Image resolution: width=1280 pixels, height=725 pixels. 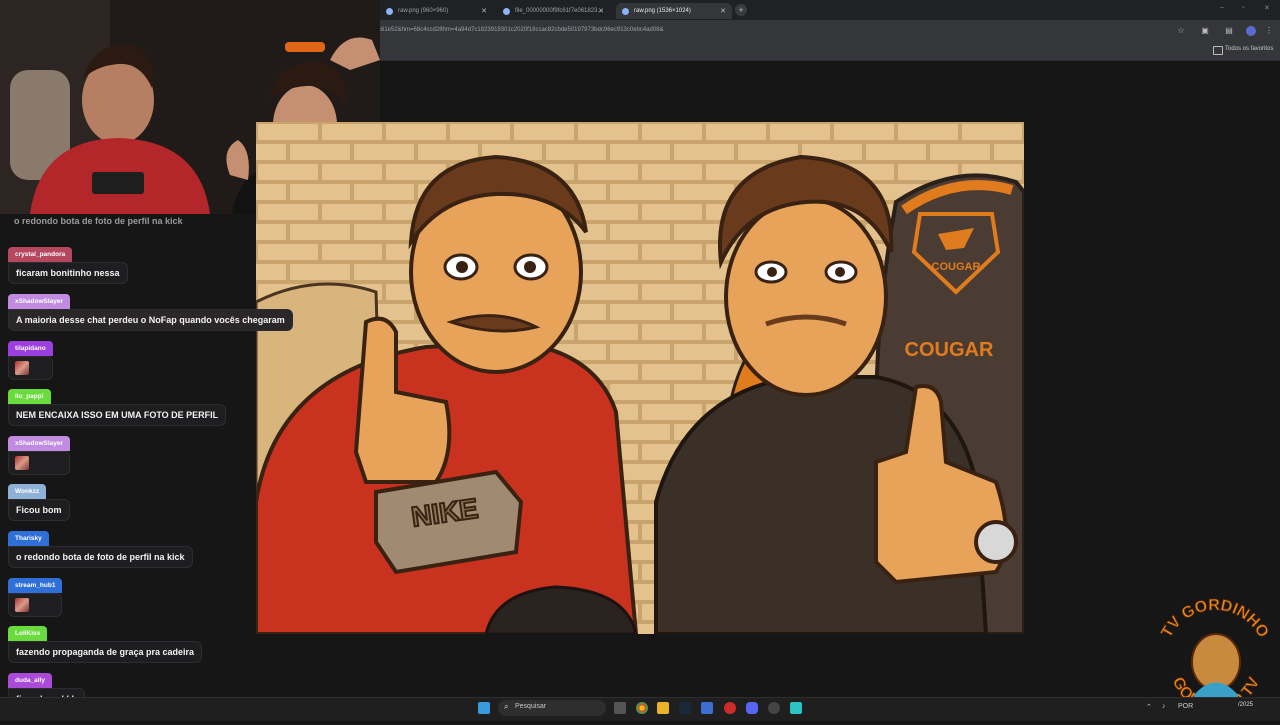 What do you see at coordinates (620, 708) in the screenshot?
I see `task-view-icon` at bounding box center [620, 708].